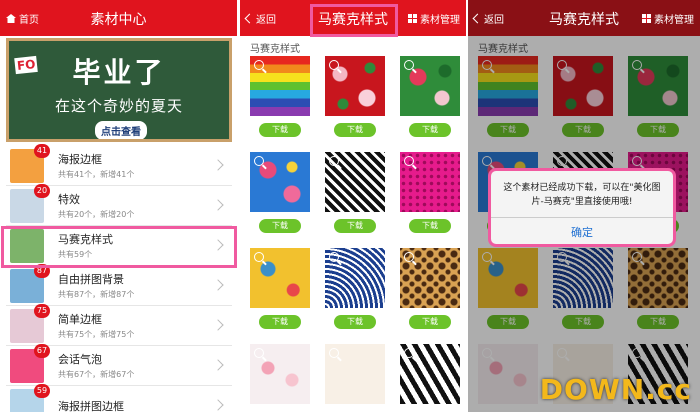  What do you see at coordinates (42, 150) in the screenshot?
I see `new-count-badge: 41` at bounding box center [42, 150].